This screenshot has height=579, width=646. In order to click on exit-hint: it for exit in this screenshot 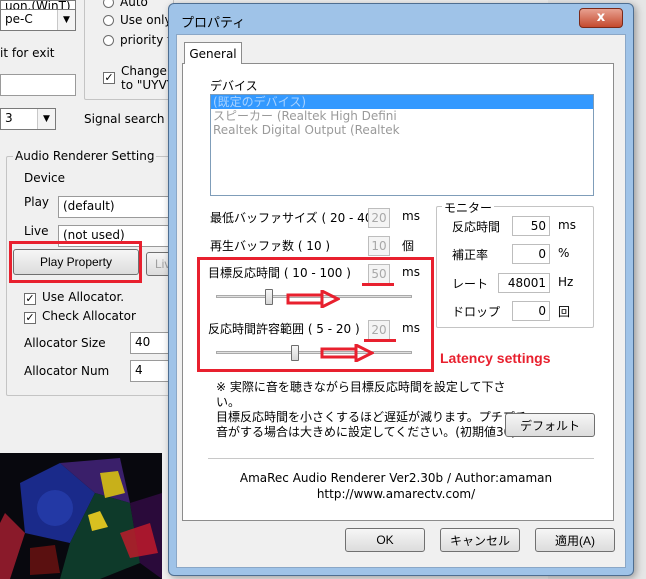, I will do `click(27, 53)`.